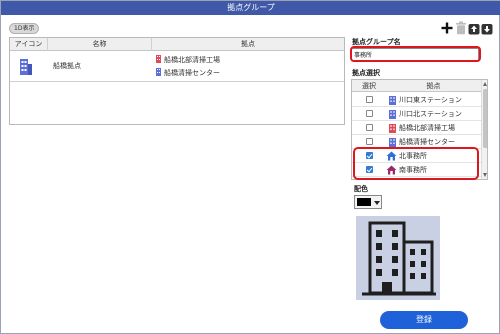 Image resolution: width=500 pixels, height=334 pixels. What do you see at coordinates (447, 28) in the screenshot?
I see `add-icon` at bounding box center [447, 28].